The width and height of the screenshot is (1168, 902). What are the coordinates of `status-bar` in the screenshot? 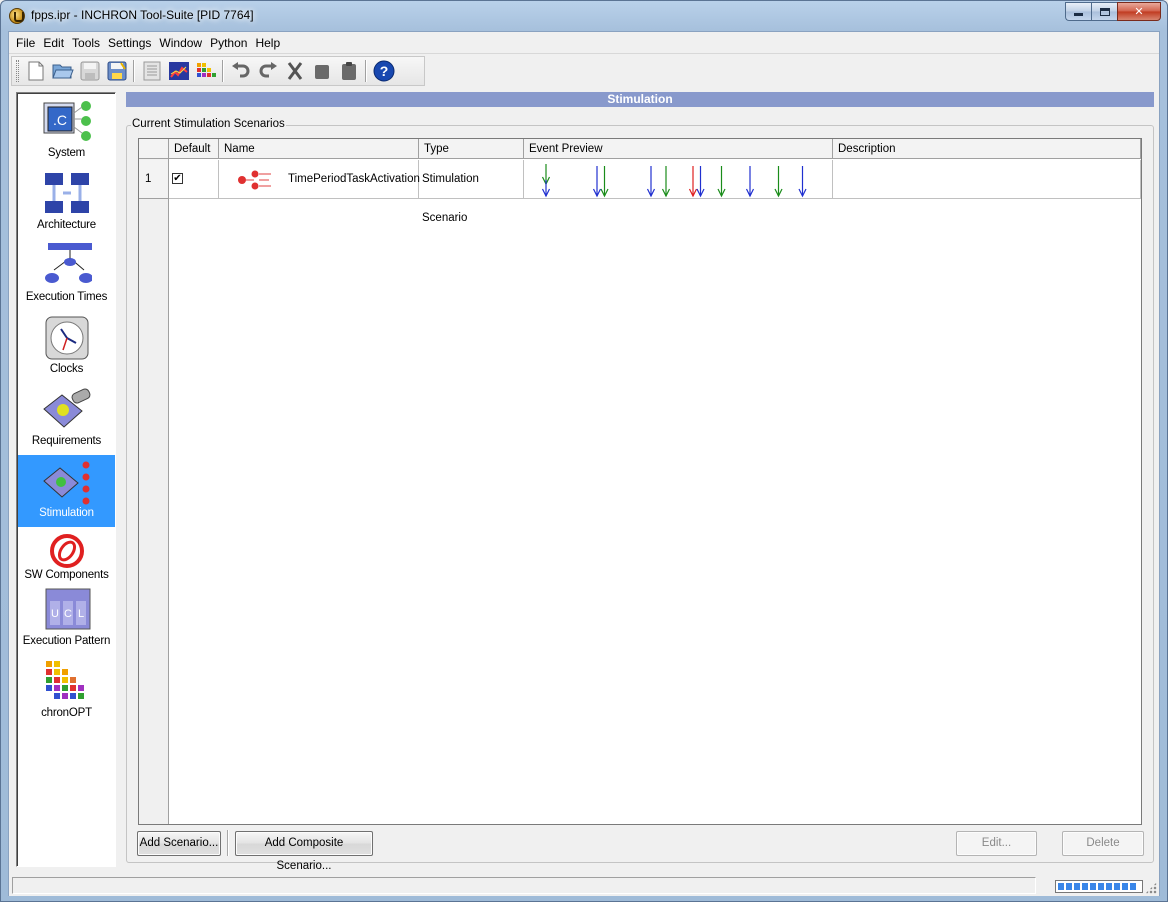 It's located at (584, 884).